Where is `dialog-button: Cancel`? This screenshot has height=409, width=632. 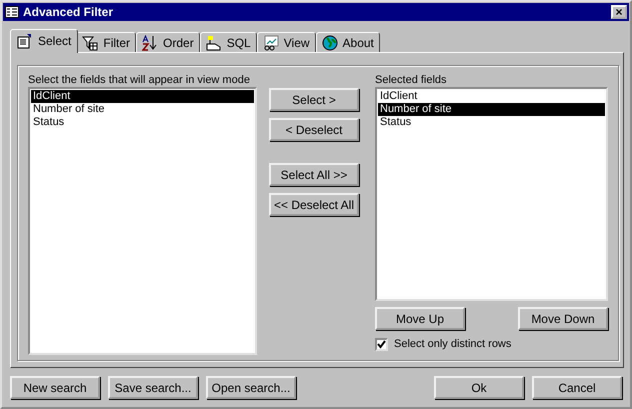 dialog-button: Cancel is located at coordinates (577, 387).